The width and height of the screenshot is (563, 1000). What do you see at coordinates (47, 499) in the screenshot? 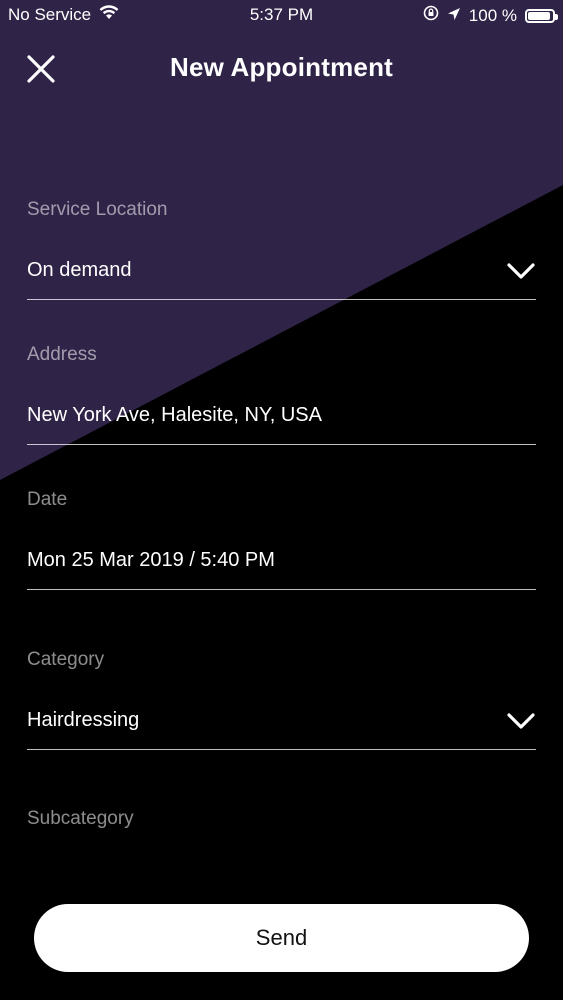
I see `date-label: Date` at bounding box center [47, 499].